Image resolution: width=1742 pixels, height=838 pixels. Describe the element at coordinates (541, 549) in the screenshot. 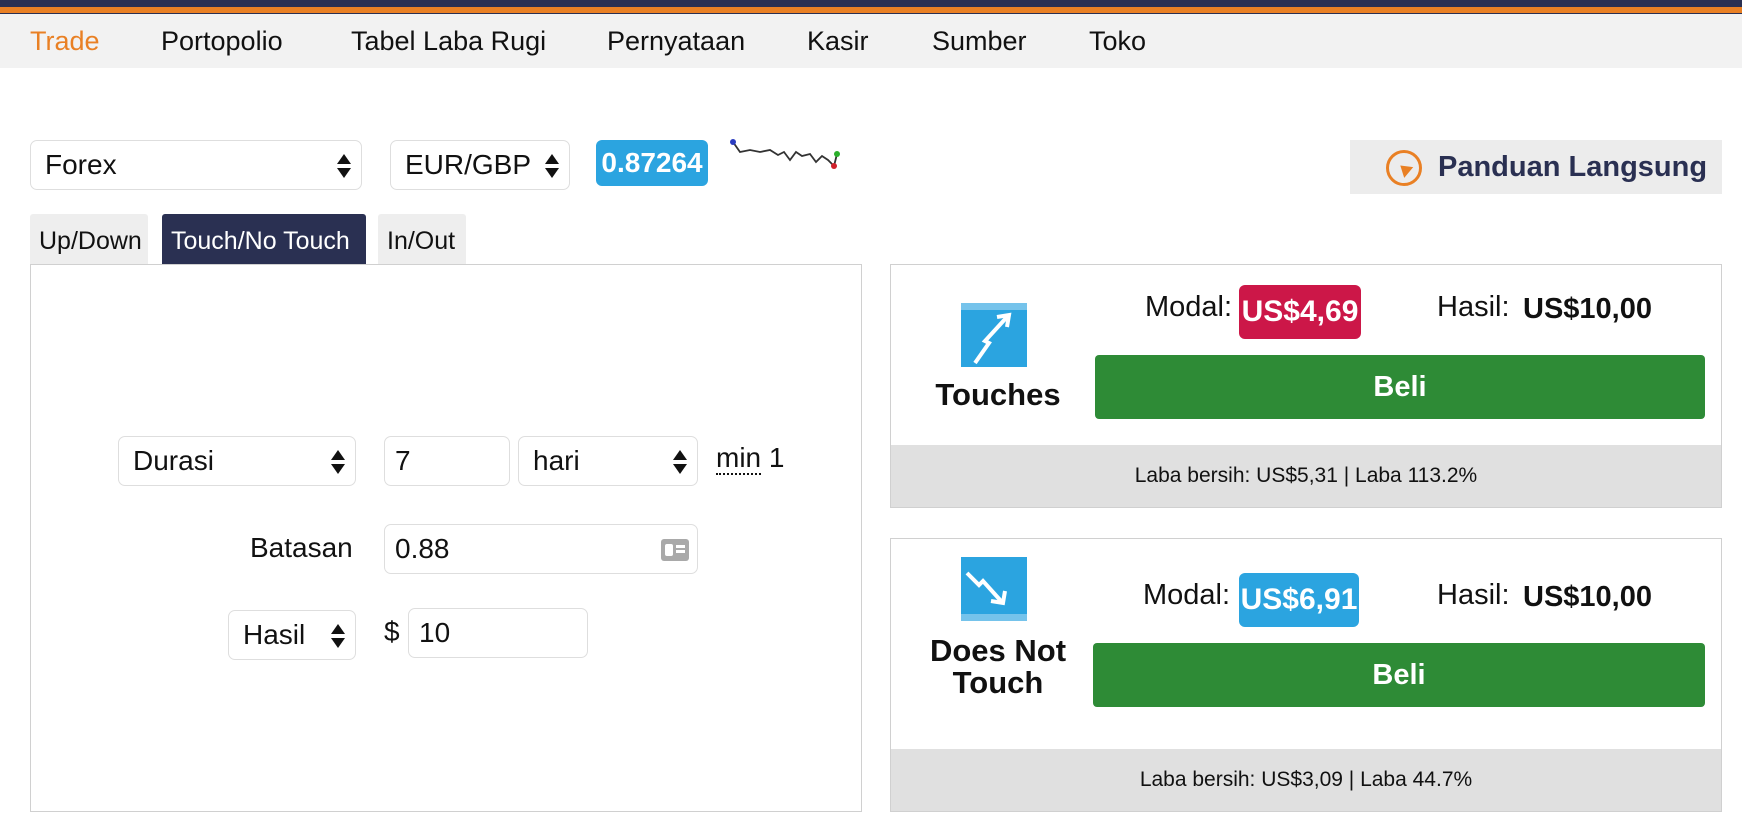

I see `barrier-input: 0.88` at that location.